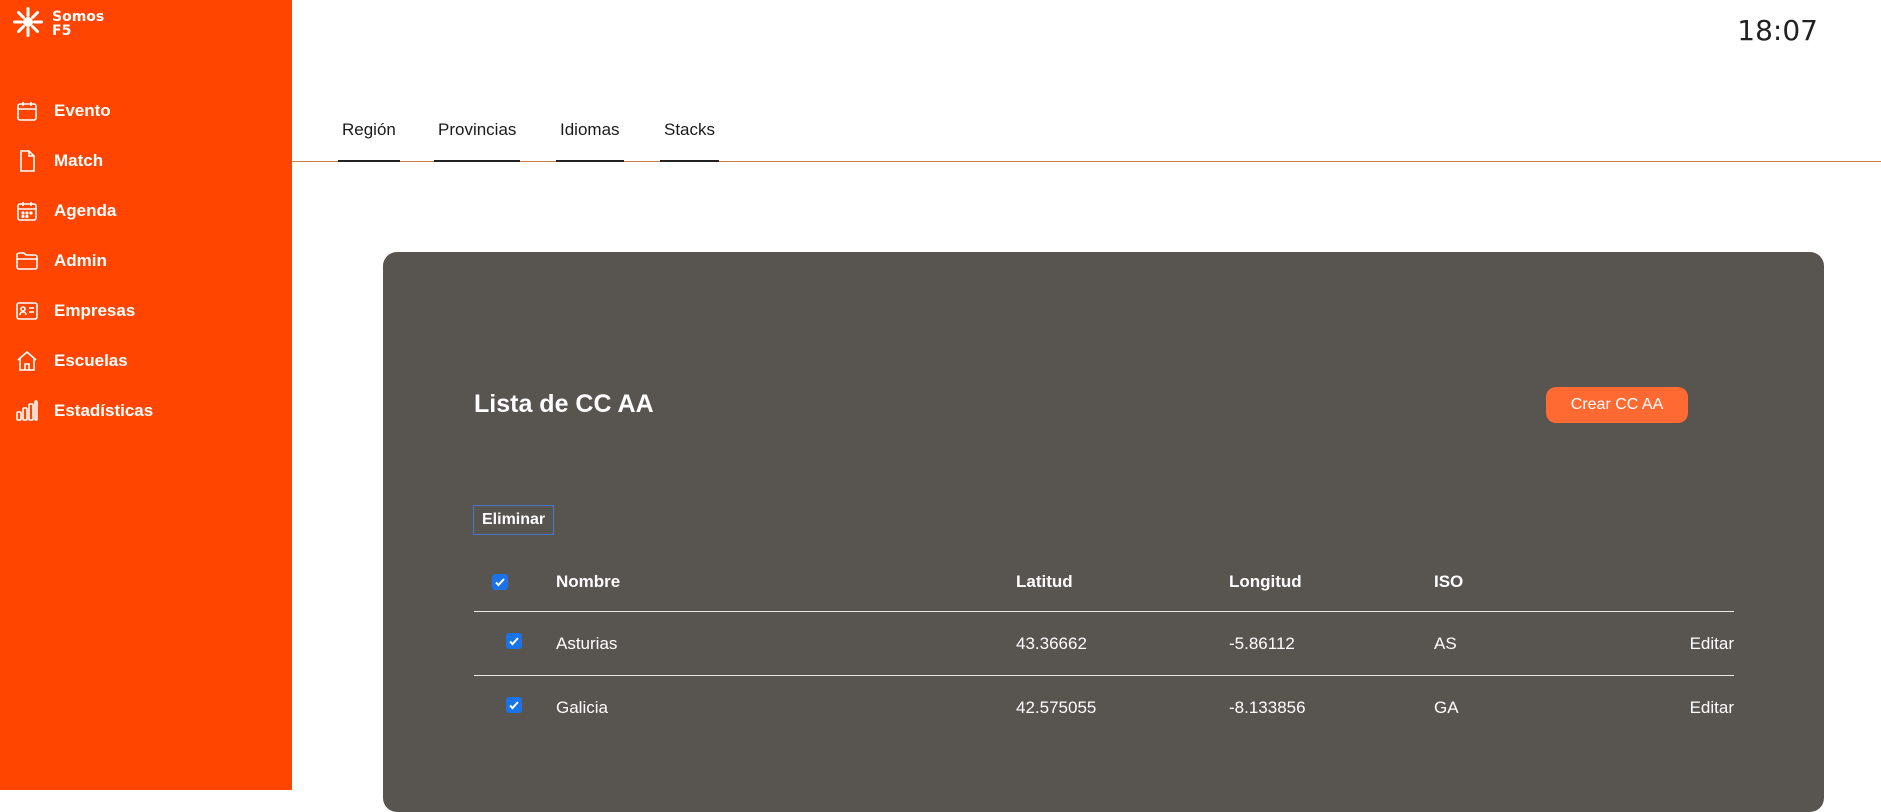 Image resolution: width=1881 pixels, height=812 pixels. I want to click on cell-longitud: -5.86112, so click(1262, 643).